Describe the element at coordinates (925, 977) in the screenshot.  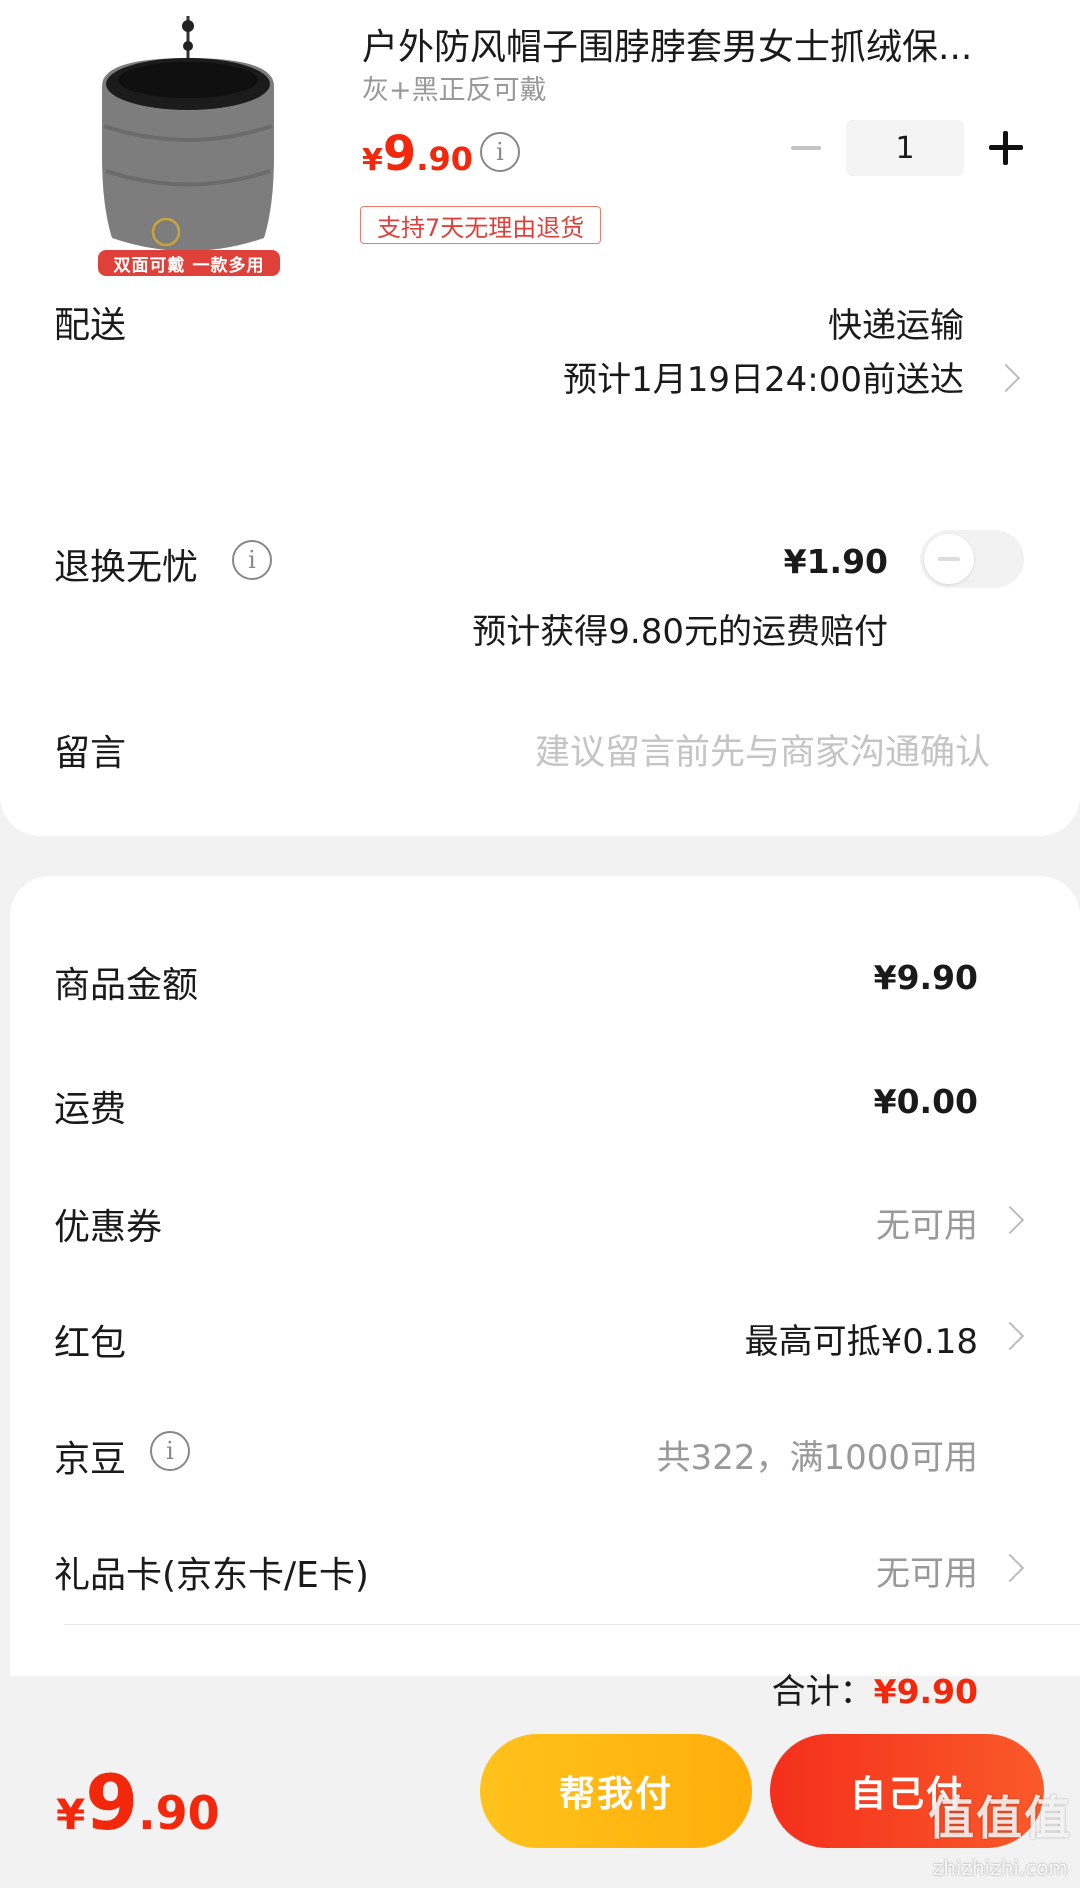
I see `goods-amount-value: ¥9.90` at that location.